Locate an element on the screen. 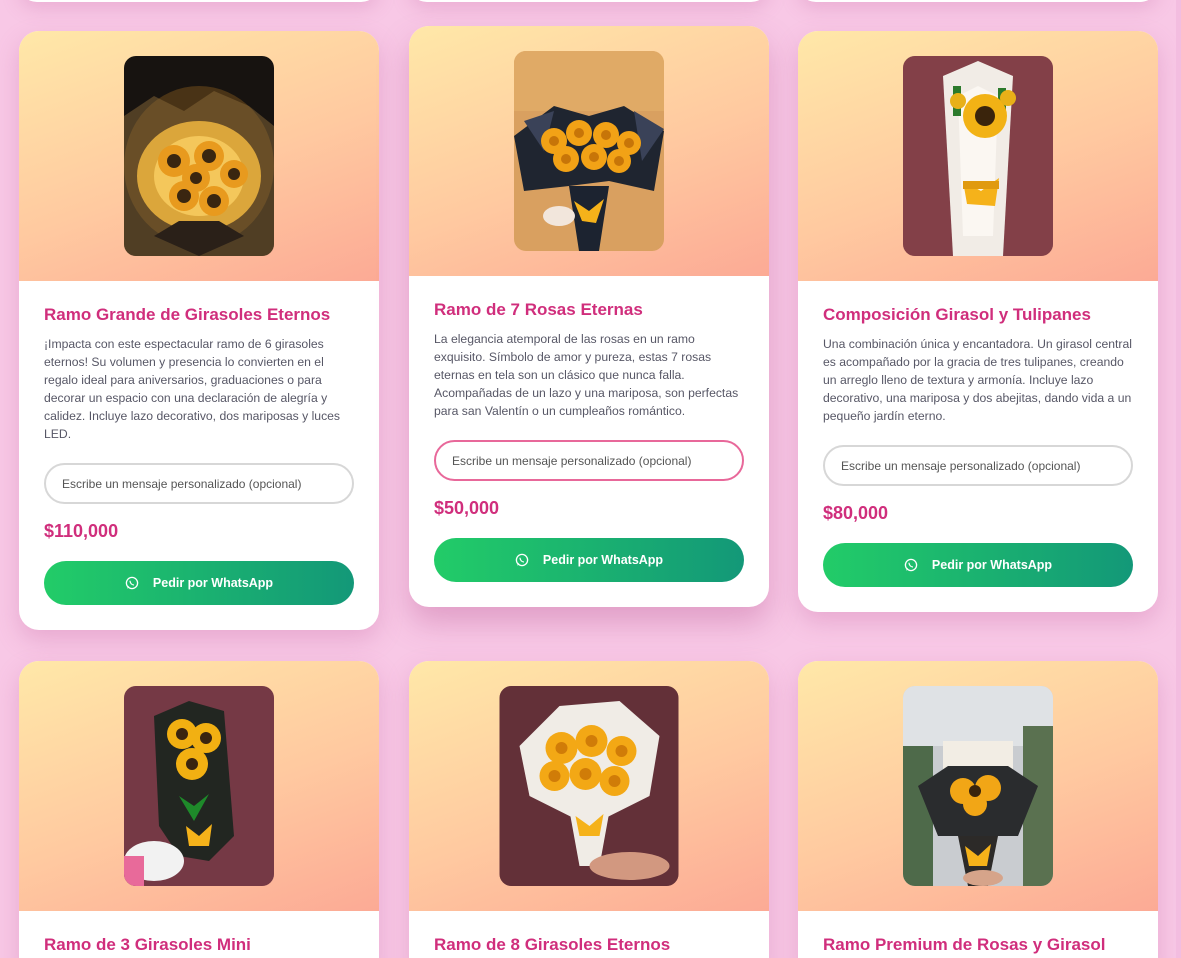 Image resolution: width=1181 pixels, height=958 pixels. product-title: Composición Girasol y Tulipanes is located at coordinates (957, 314).